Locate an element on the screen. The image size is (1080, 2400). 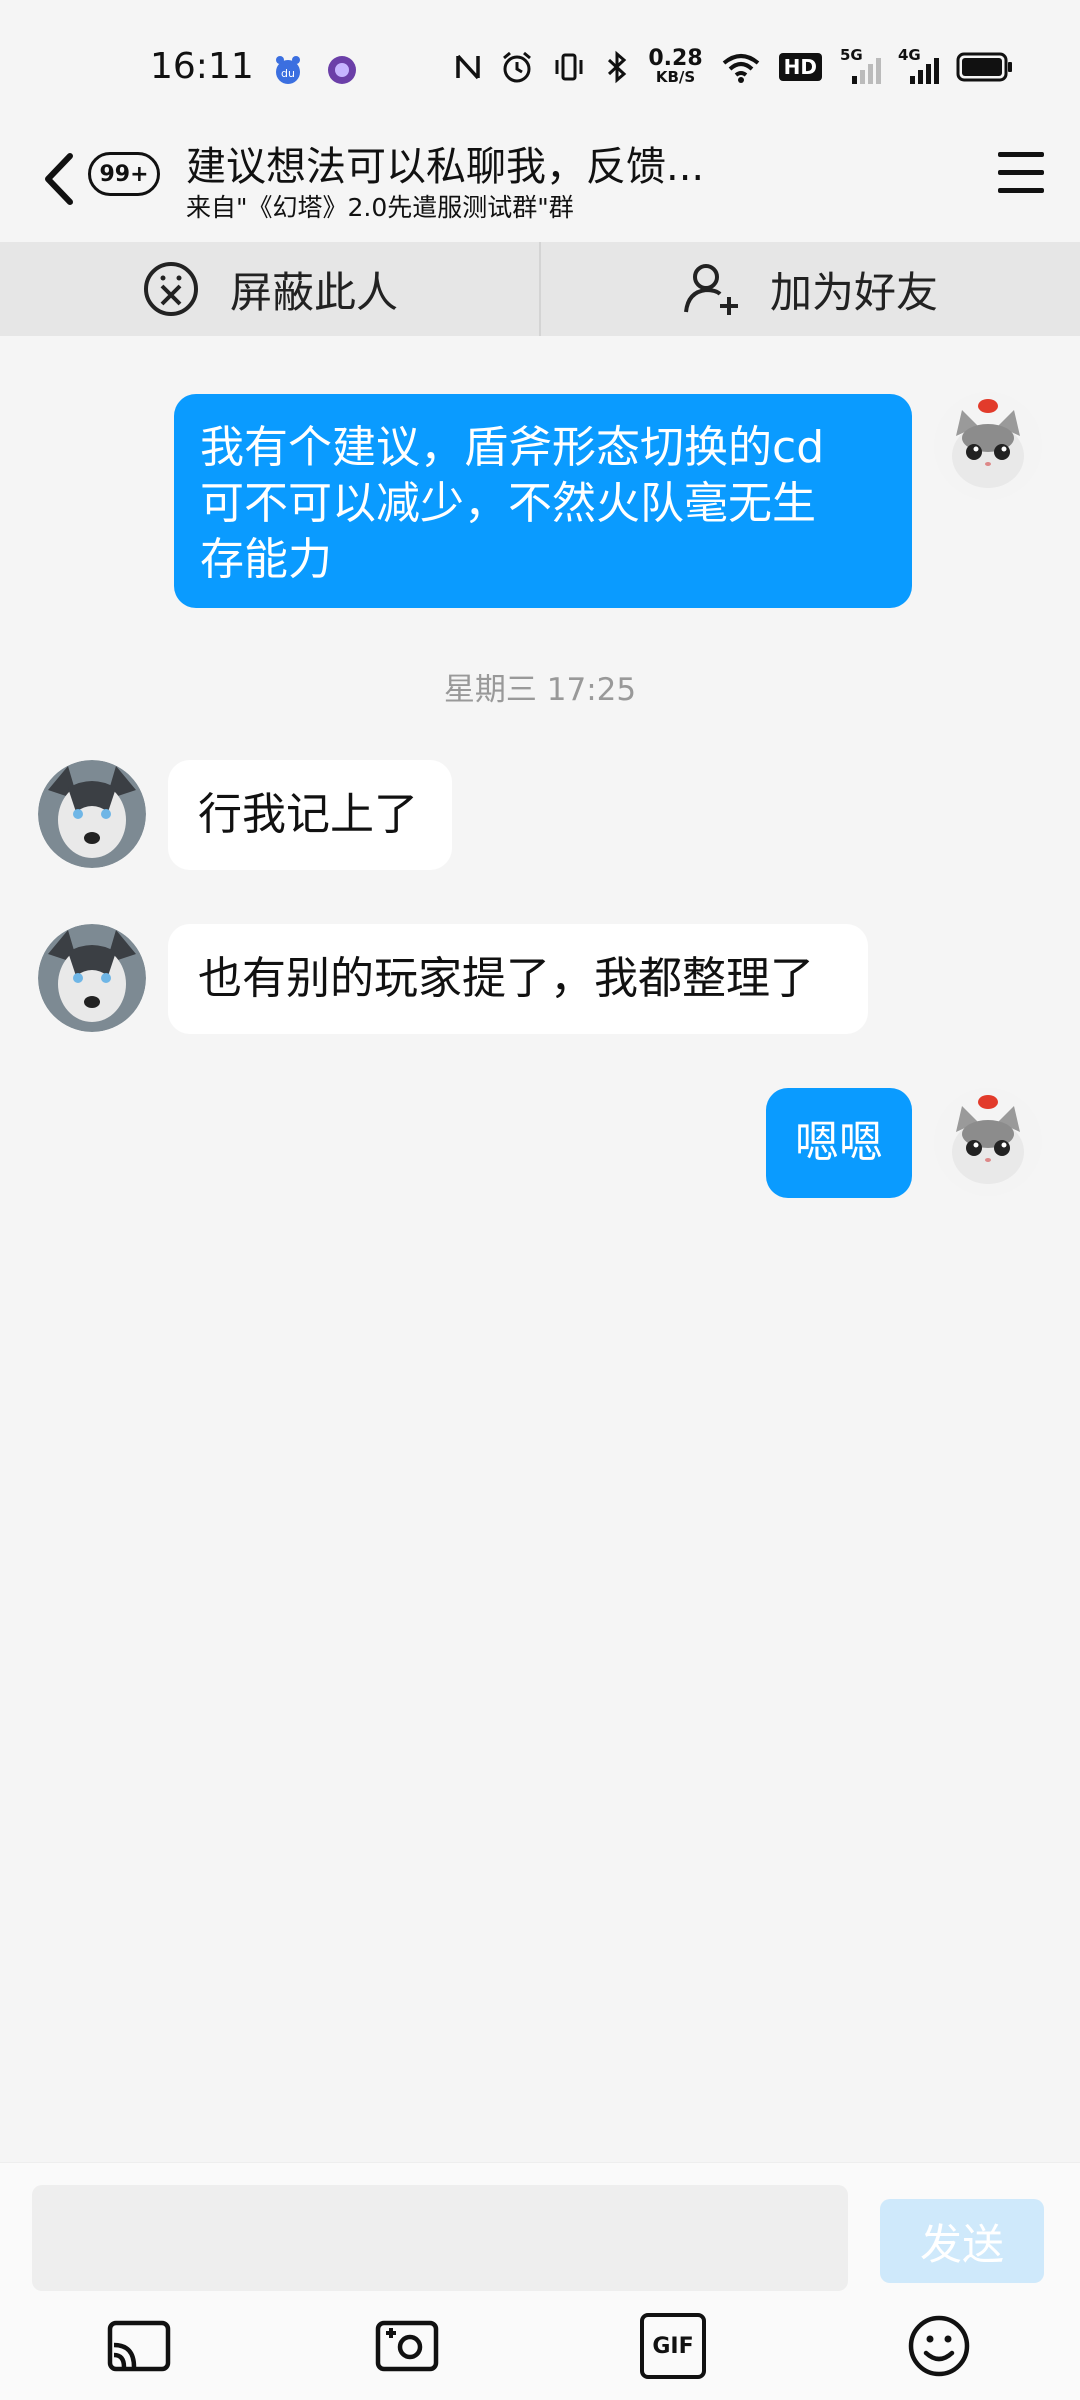
svg-text: du is located at coordinates (288, 73).